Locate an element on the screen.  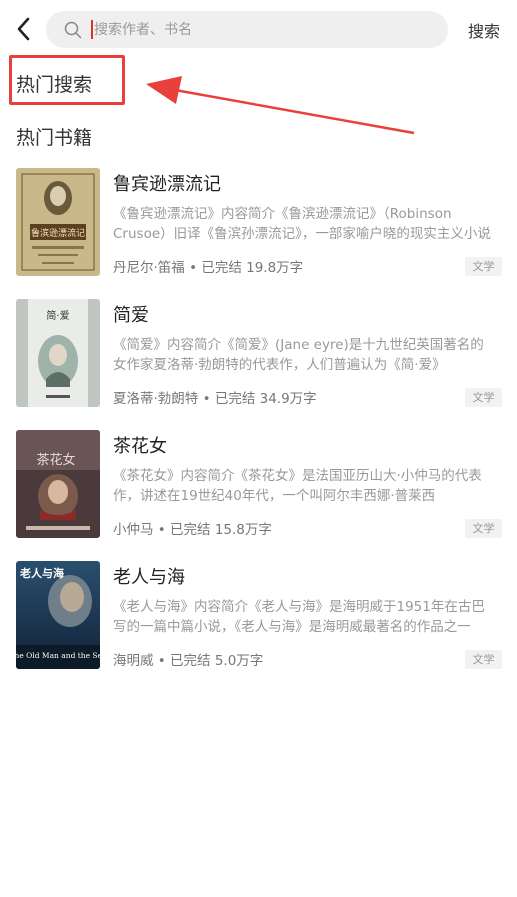
chevron-left-icon is located at coordinates (23, 29).